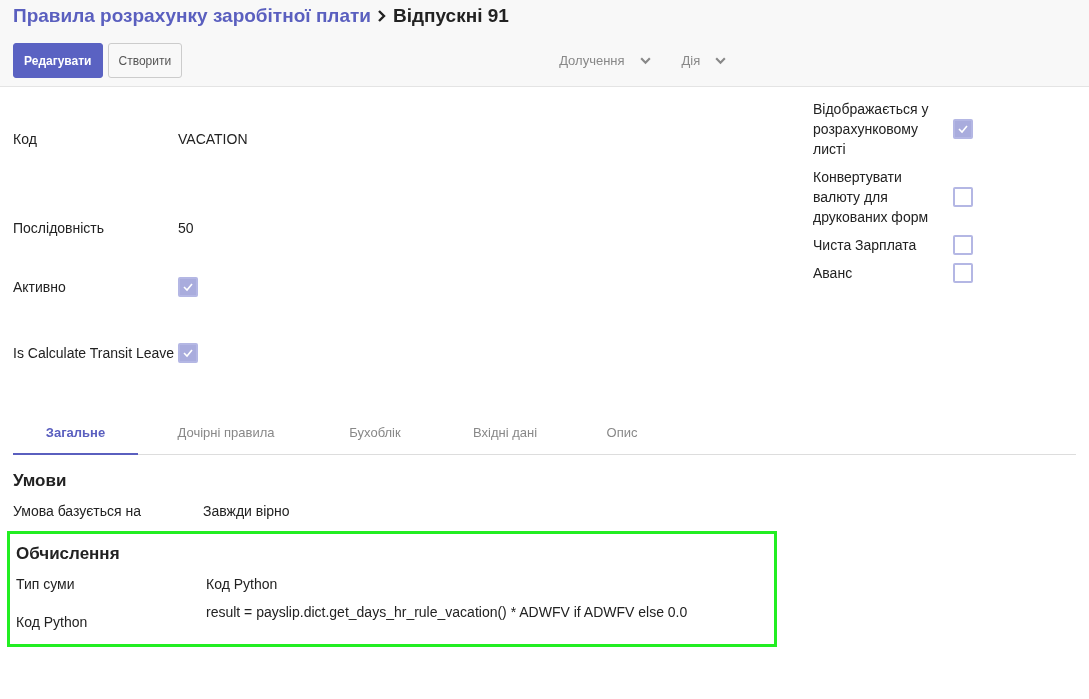 Image resolution: width=1089 pixels, height=699 pixels. Describe the element at coordinates (704, 60) in the screenshot. I see `dropdown-menu: Дія` at that location.